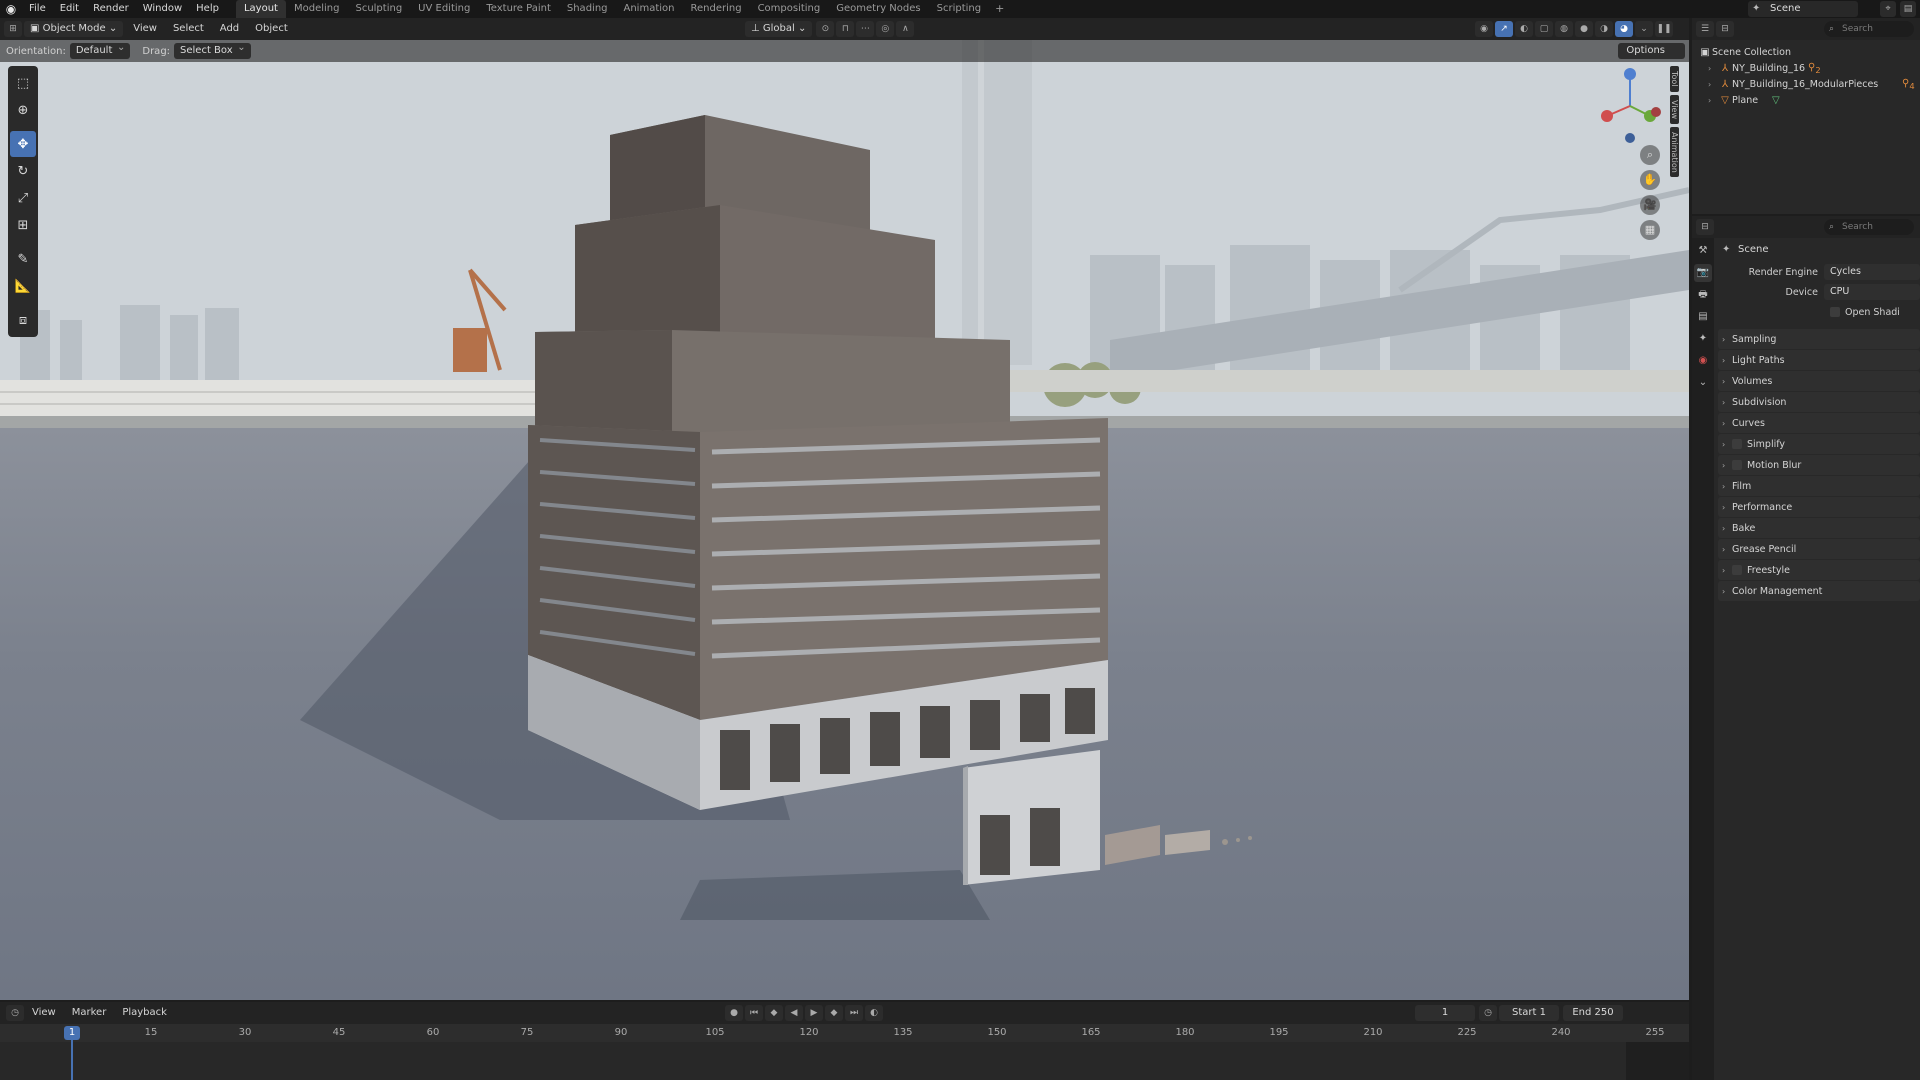 This screenshot has height=1080, width=1920. I want to click on output-tab-icon: 🖶, so click(1703, 295).